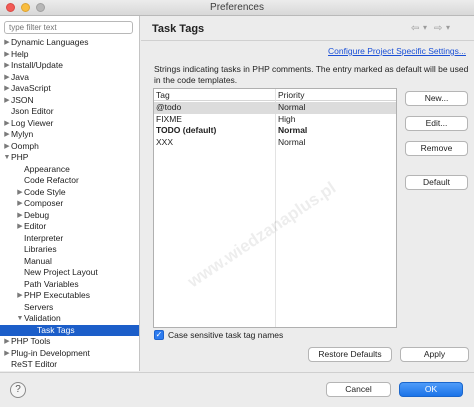  I want to click on ok-button: OK, so click(431, 389).